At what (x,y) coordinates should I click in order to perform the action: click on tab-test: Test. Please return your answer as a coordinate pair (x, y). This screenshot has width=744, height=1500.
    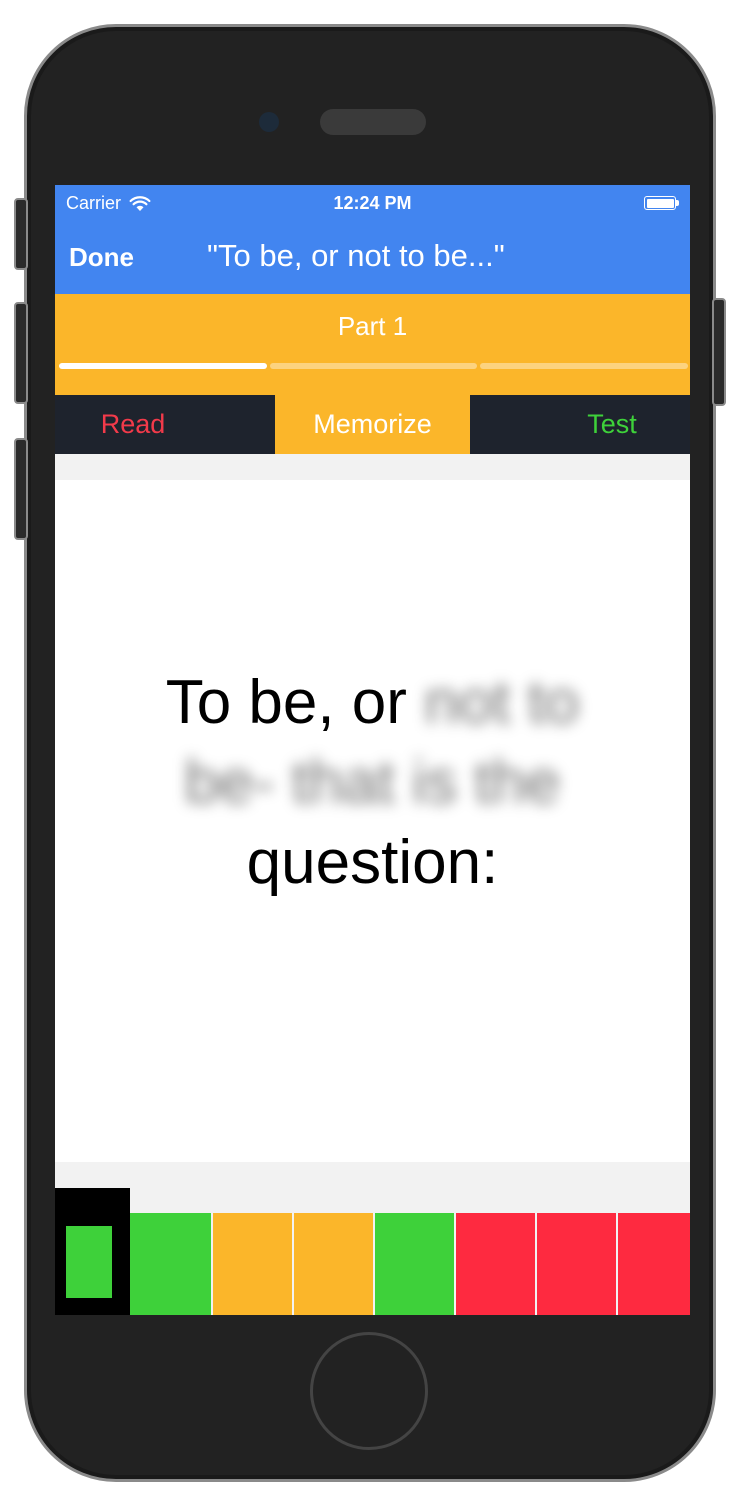
    Looking at the image, I should click on (580, 424).